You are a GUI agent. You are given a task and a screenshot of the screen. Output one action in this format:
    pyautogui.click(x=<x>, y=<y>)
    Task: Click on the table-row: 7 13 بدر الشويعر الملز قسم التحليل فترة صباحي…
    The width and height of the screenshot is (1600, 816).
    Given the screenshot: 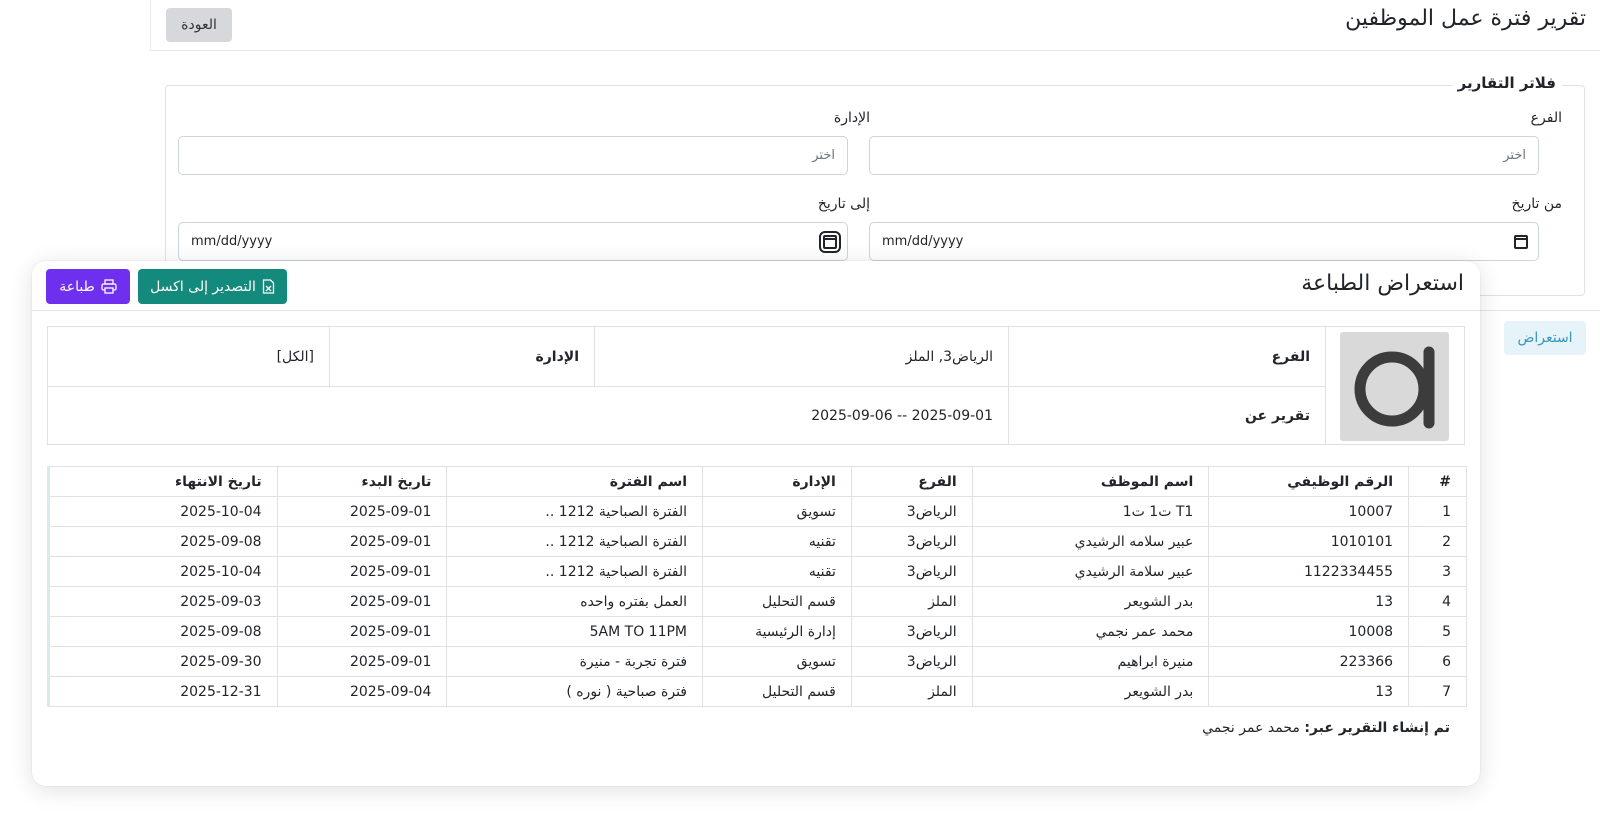 What is the action you would take?
    pyautogui.click(x=757, y=691)
    